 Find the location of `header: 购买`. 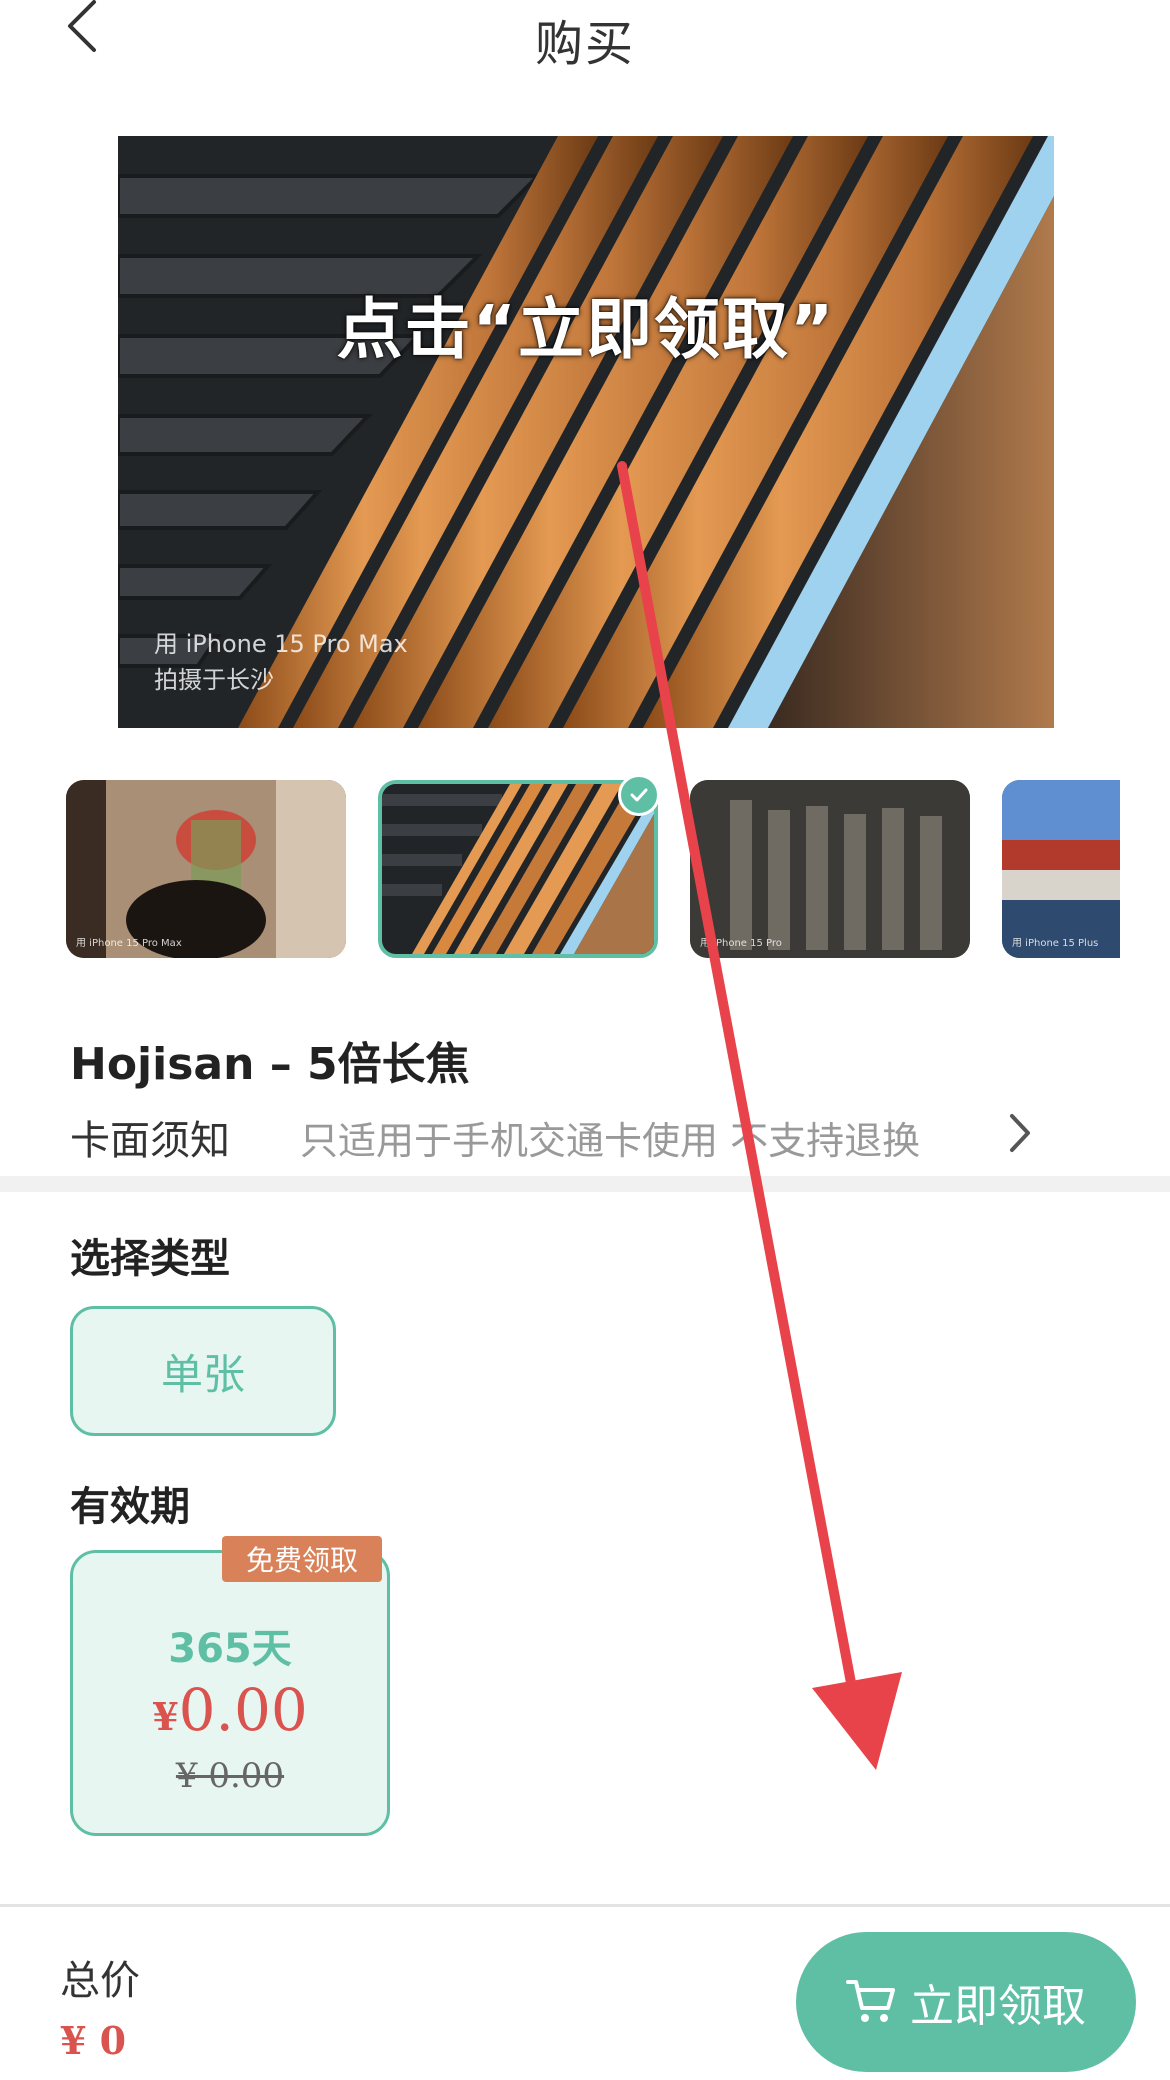

header: 购买 is located at coordinates (585, 40).